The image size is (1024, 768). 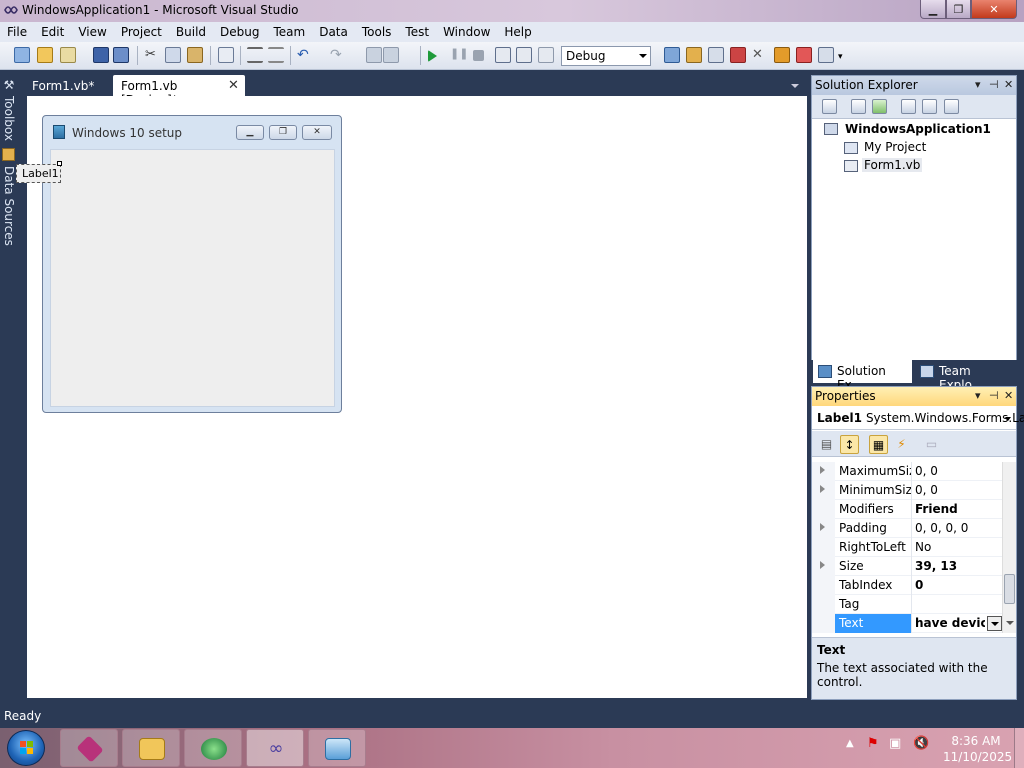 What do you see at coordinates (977, 749) in the screenshot?
I see `clock: 8:36 AM 11/10/2025` at bounding box center [977, 749].